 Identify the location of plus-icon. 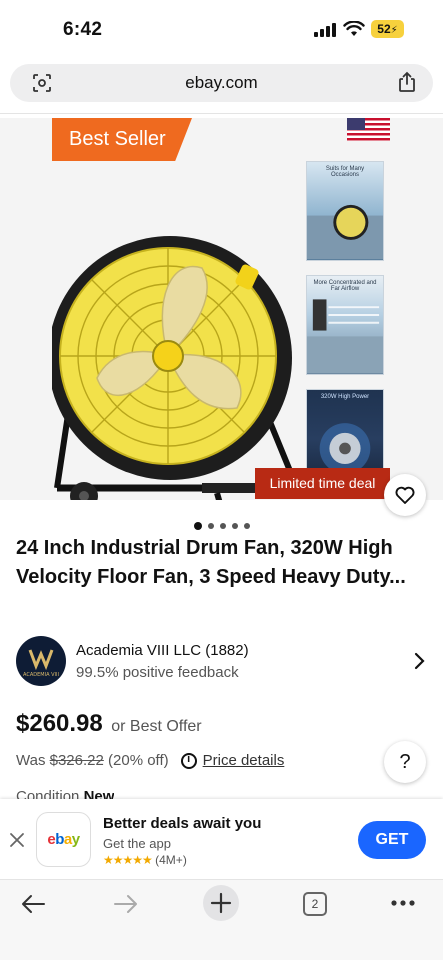
(221, 903).